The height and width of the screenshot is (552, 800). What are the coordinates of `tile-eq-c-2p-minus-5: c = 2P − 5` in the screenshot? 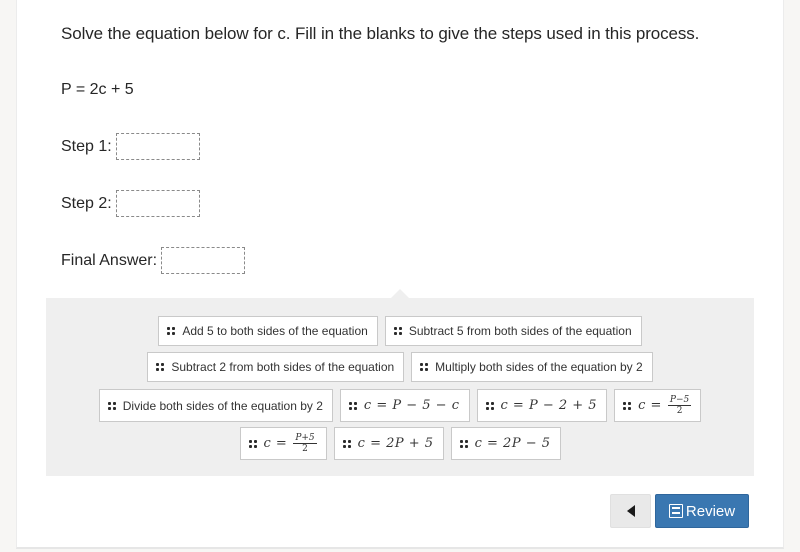 It's located at (505, 443).